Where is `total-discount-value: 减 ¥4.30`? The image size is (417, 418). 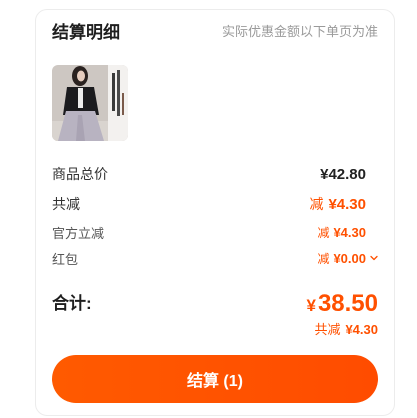
total-discount-value: 减 ¥4.30 is located at coordinates (337, 204).